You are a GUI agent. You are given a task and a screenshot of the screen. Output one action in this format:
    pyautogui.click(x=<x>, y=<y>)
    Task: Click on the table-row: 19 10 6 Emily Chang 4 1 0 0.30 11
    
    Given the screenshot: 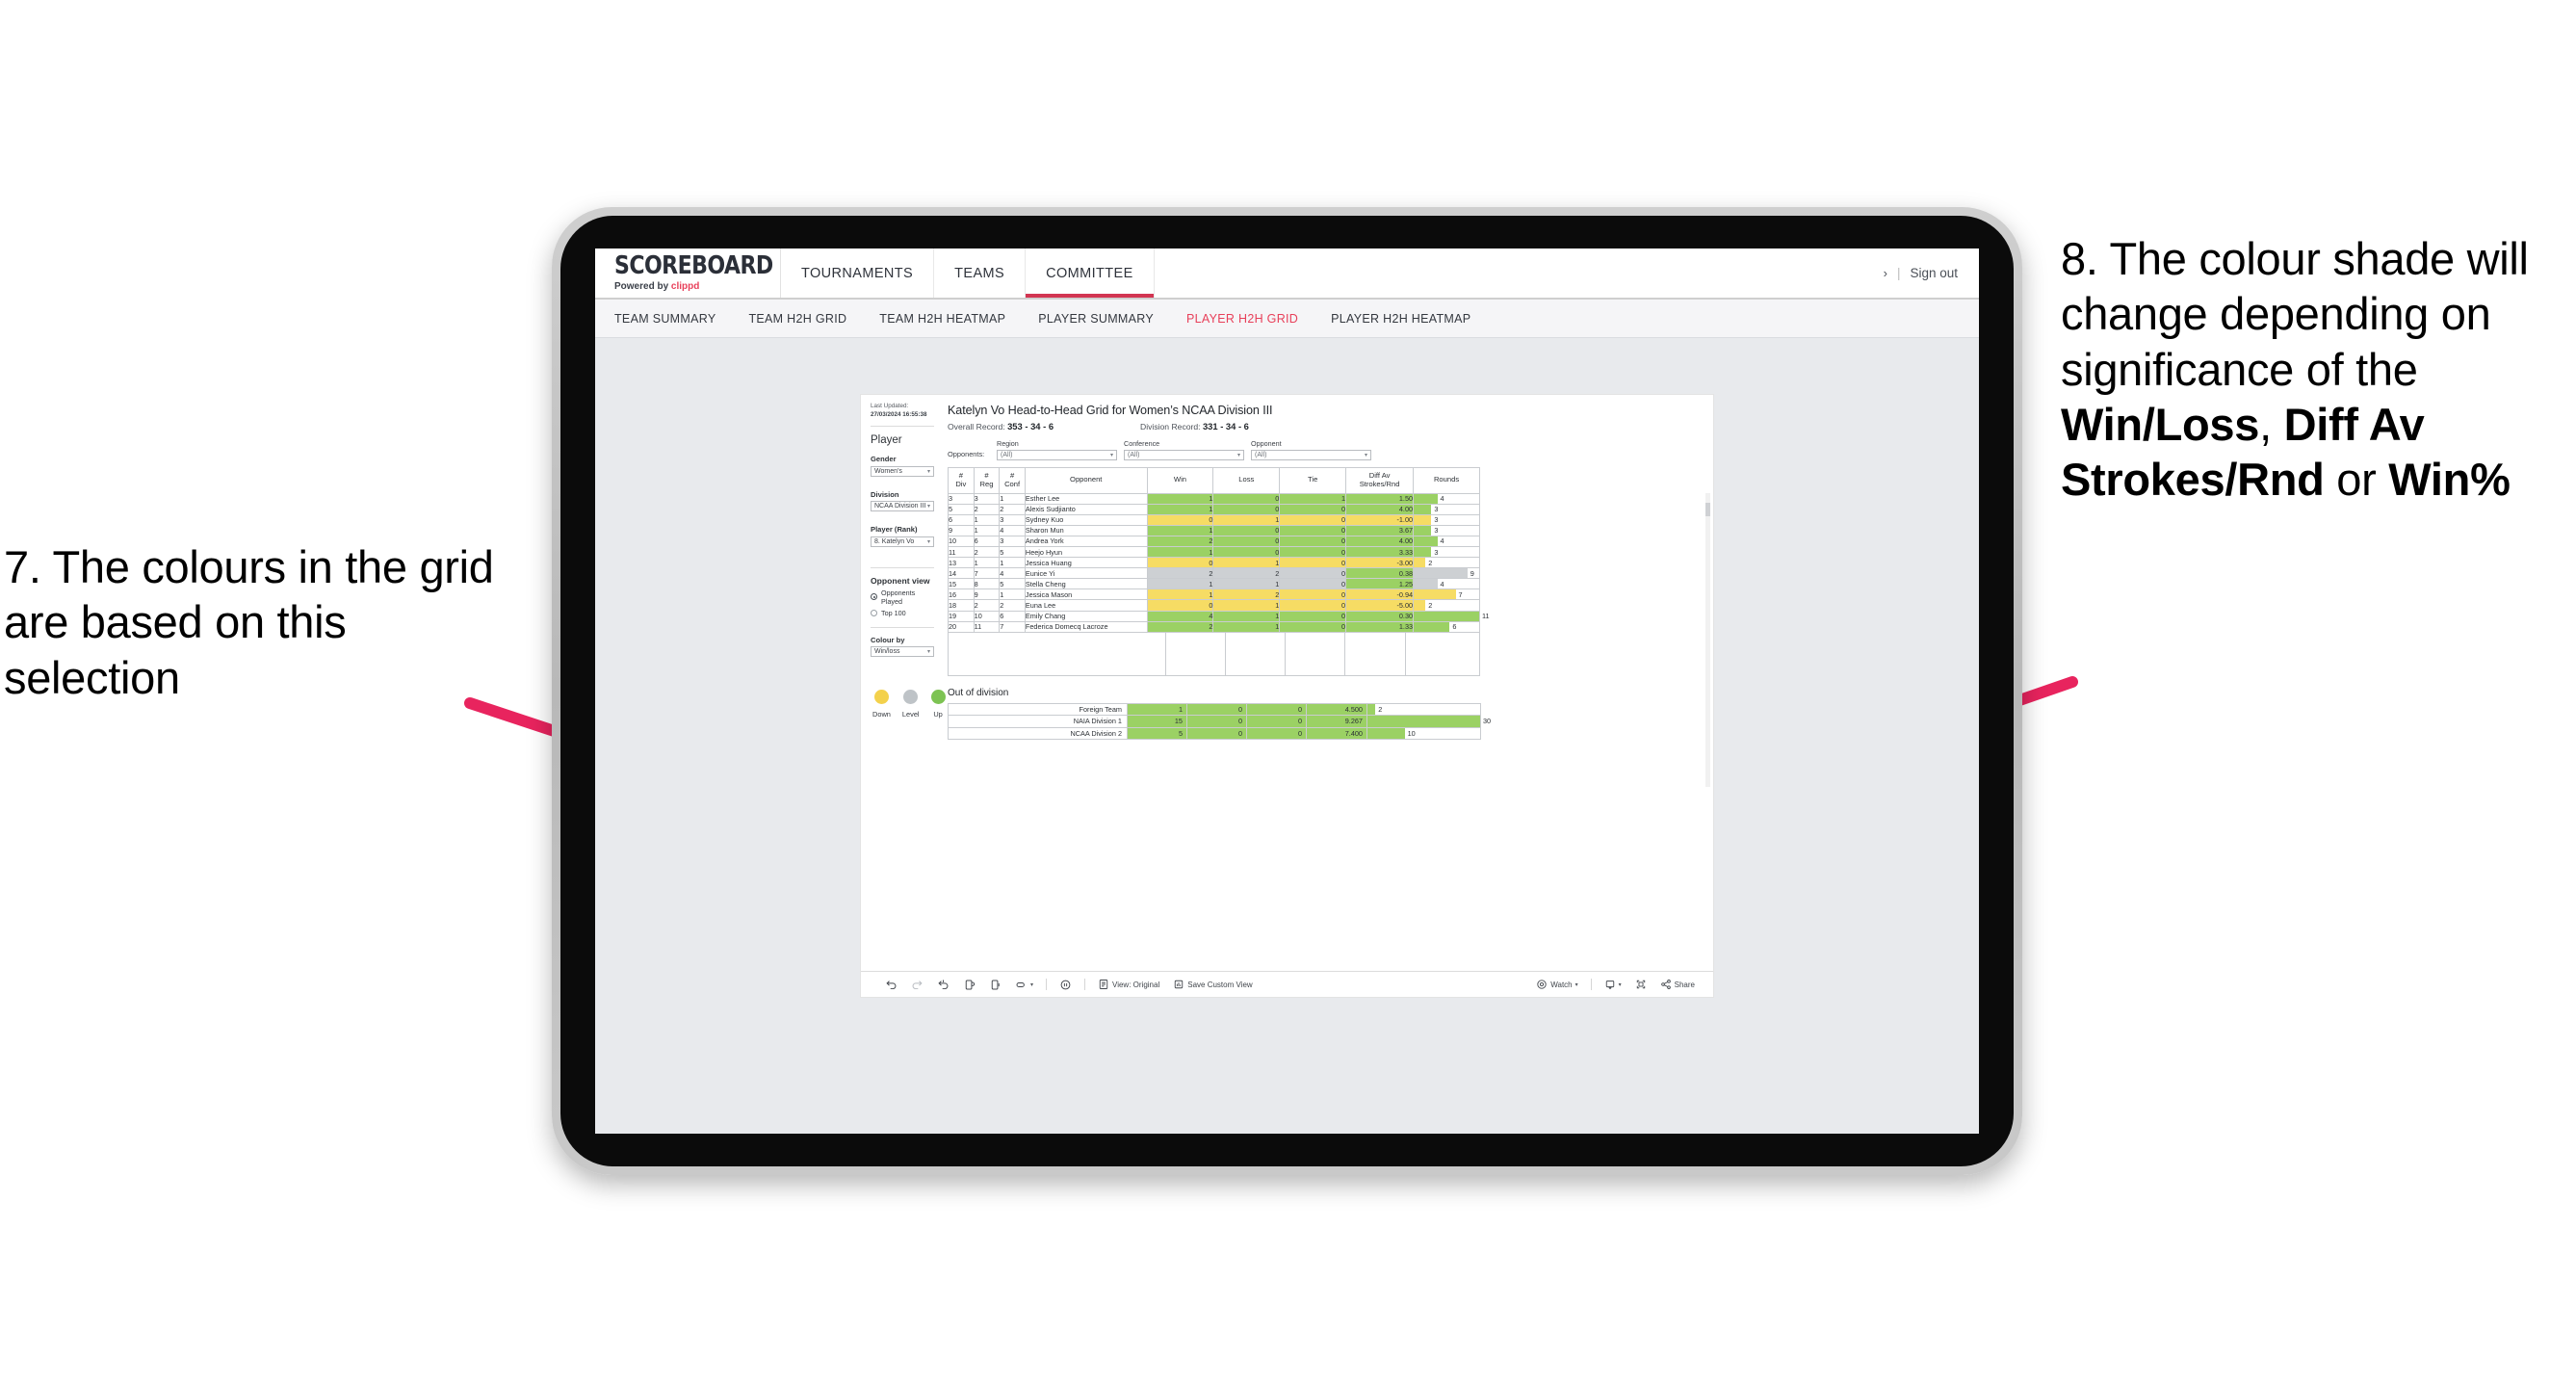 What is the action you would take?
    pyautogui.click(x=1219, y=616)
    